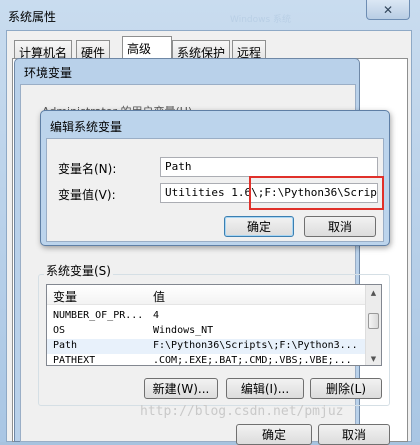 This screenshot has height=445, width=420. Describe the element at coordinates (207, 295) in the screenshot. I see `list-header: 变量 值` at that location.